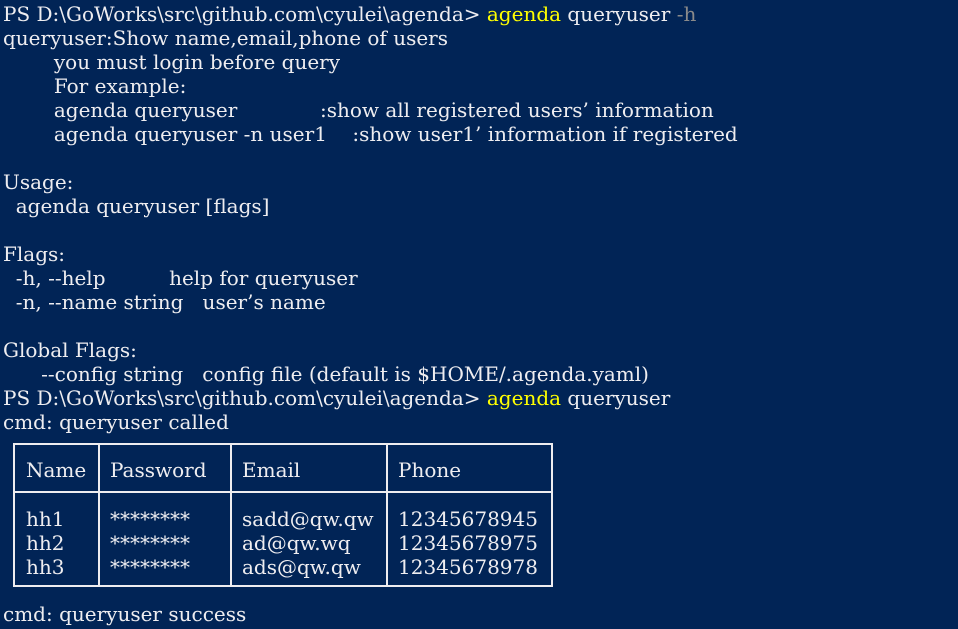 The width and height of the screenshot is (958, 629). Describe the element at coordinates (301, 567) in the screenshot. I see `table-cell-email: ads@qw.qw` at that location.